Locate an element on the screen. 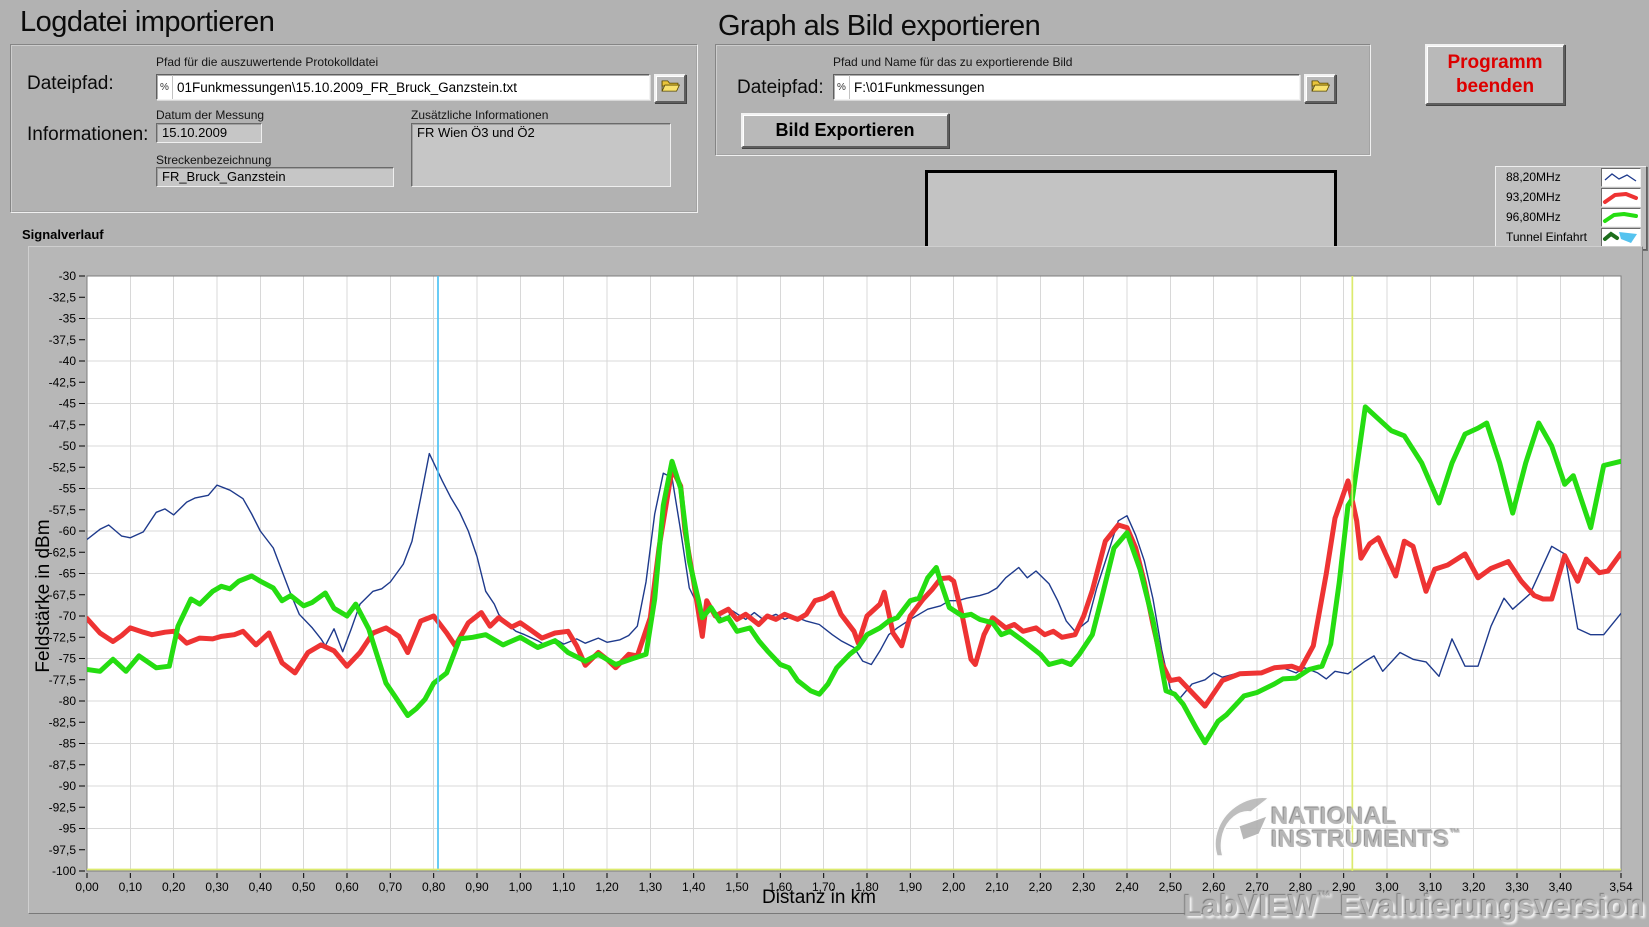  route-field: FR_Bruck_Ganzstein is located at coordinates (275, 177).